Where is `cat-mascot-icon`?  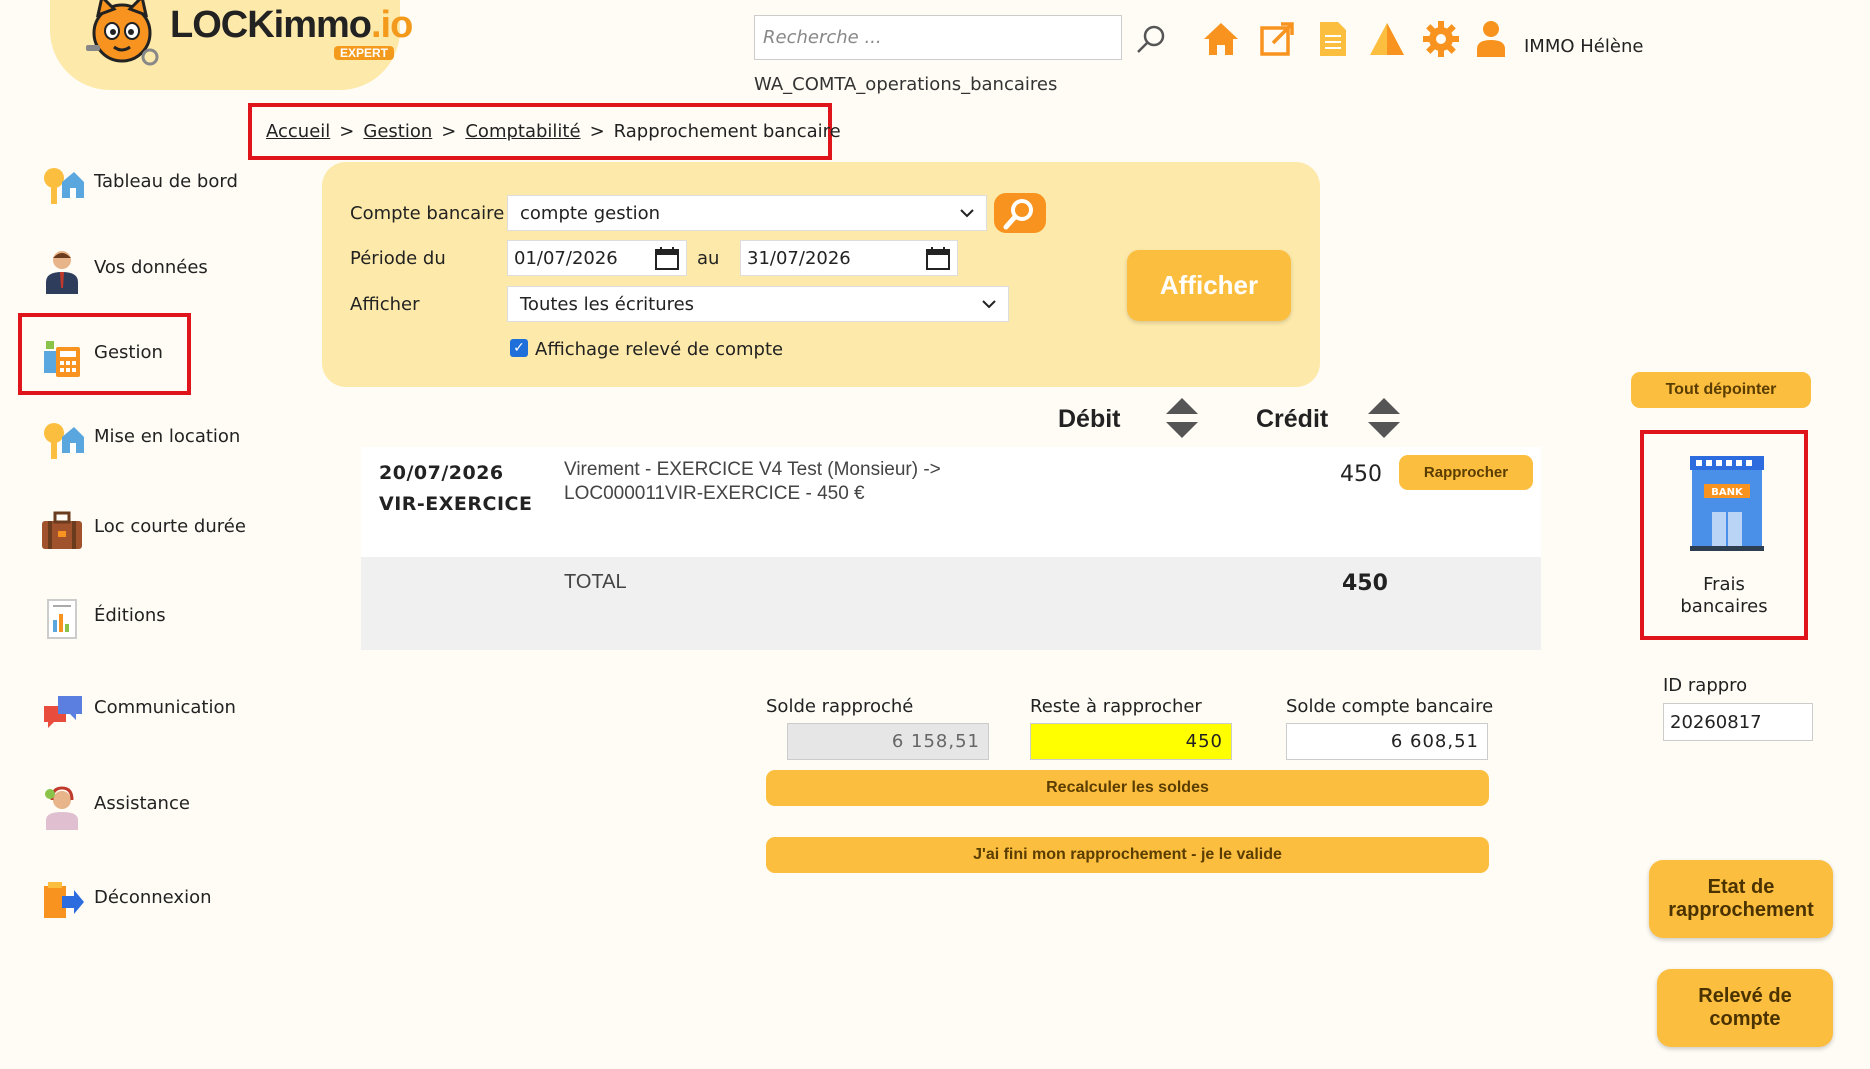 cat-mascot-icon is located at coordinates (122, 33).